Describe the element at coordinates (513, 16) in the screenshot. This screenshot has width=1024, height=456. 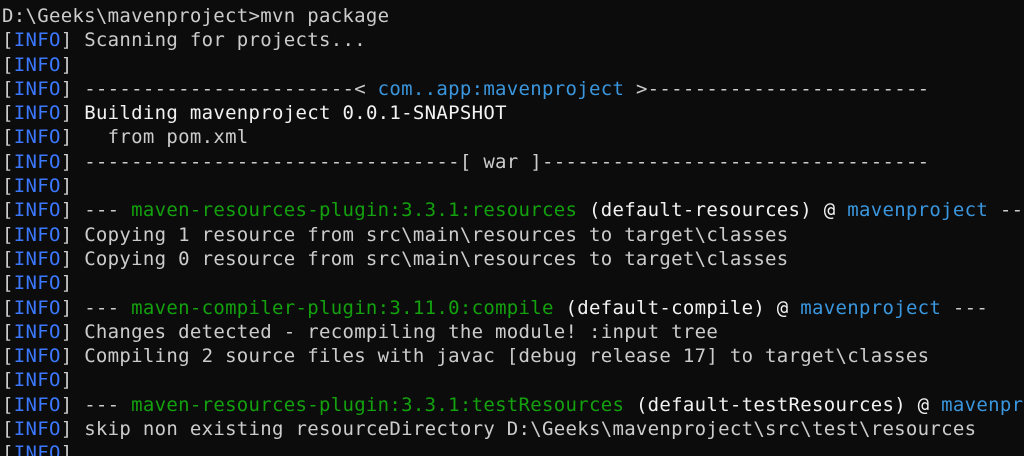
I see `command-prompt-line: D:\Geeks\mavenproject>mvn package` at that location.